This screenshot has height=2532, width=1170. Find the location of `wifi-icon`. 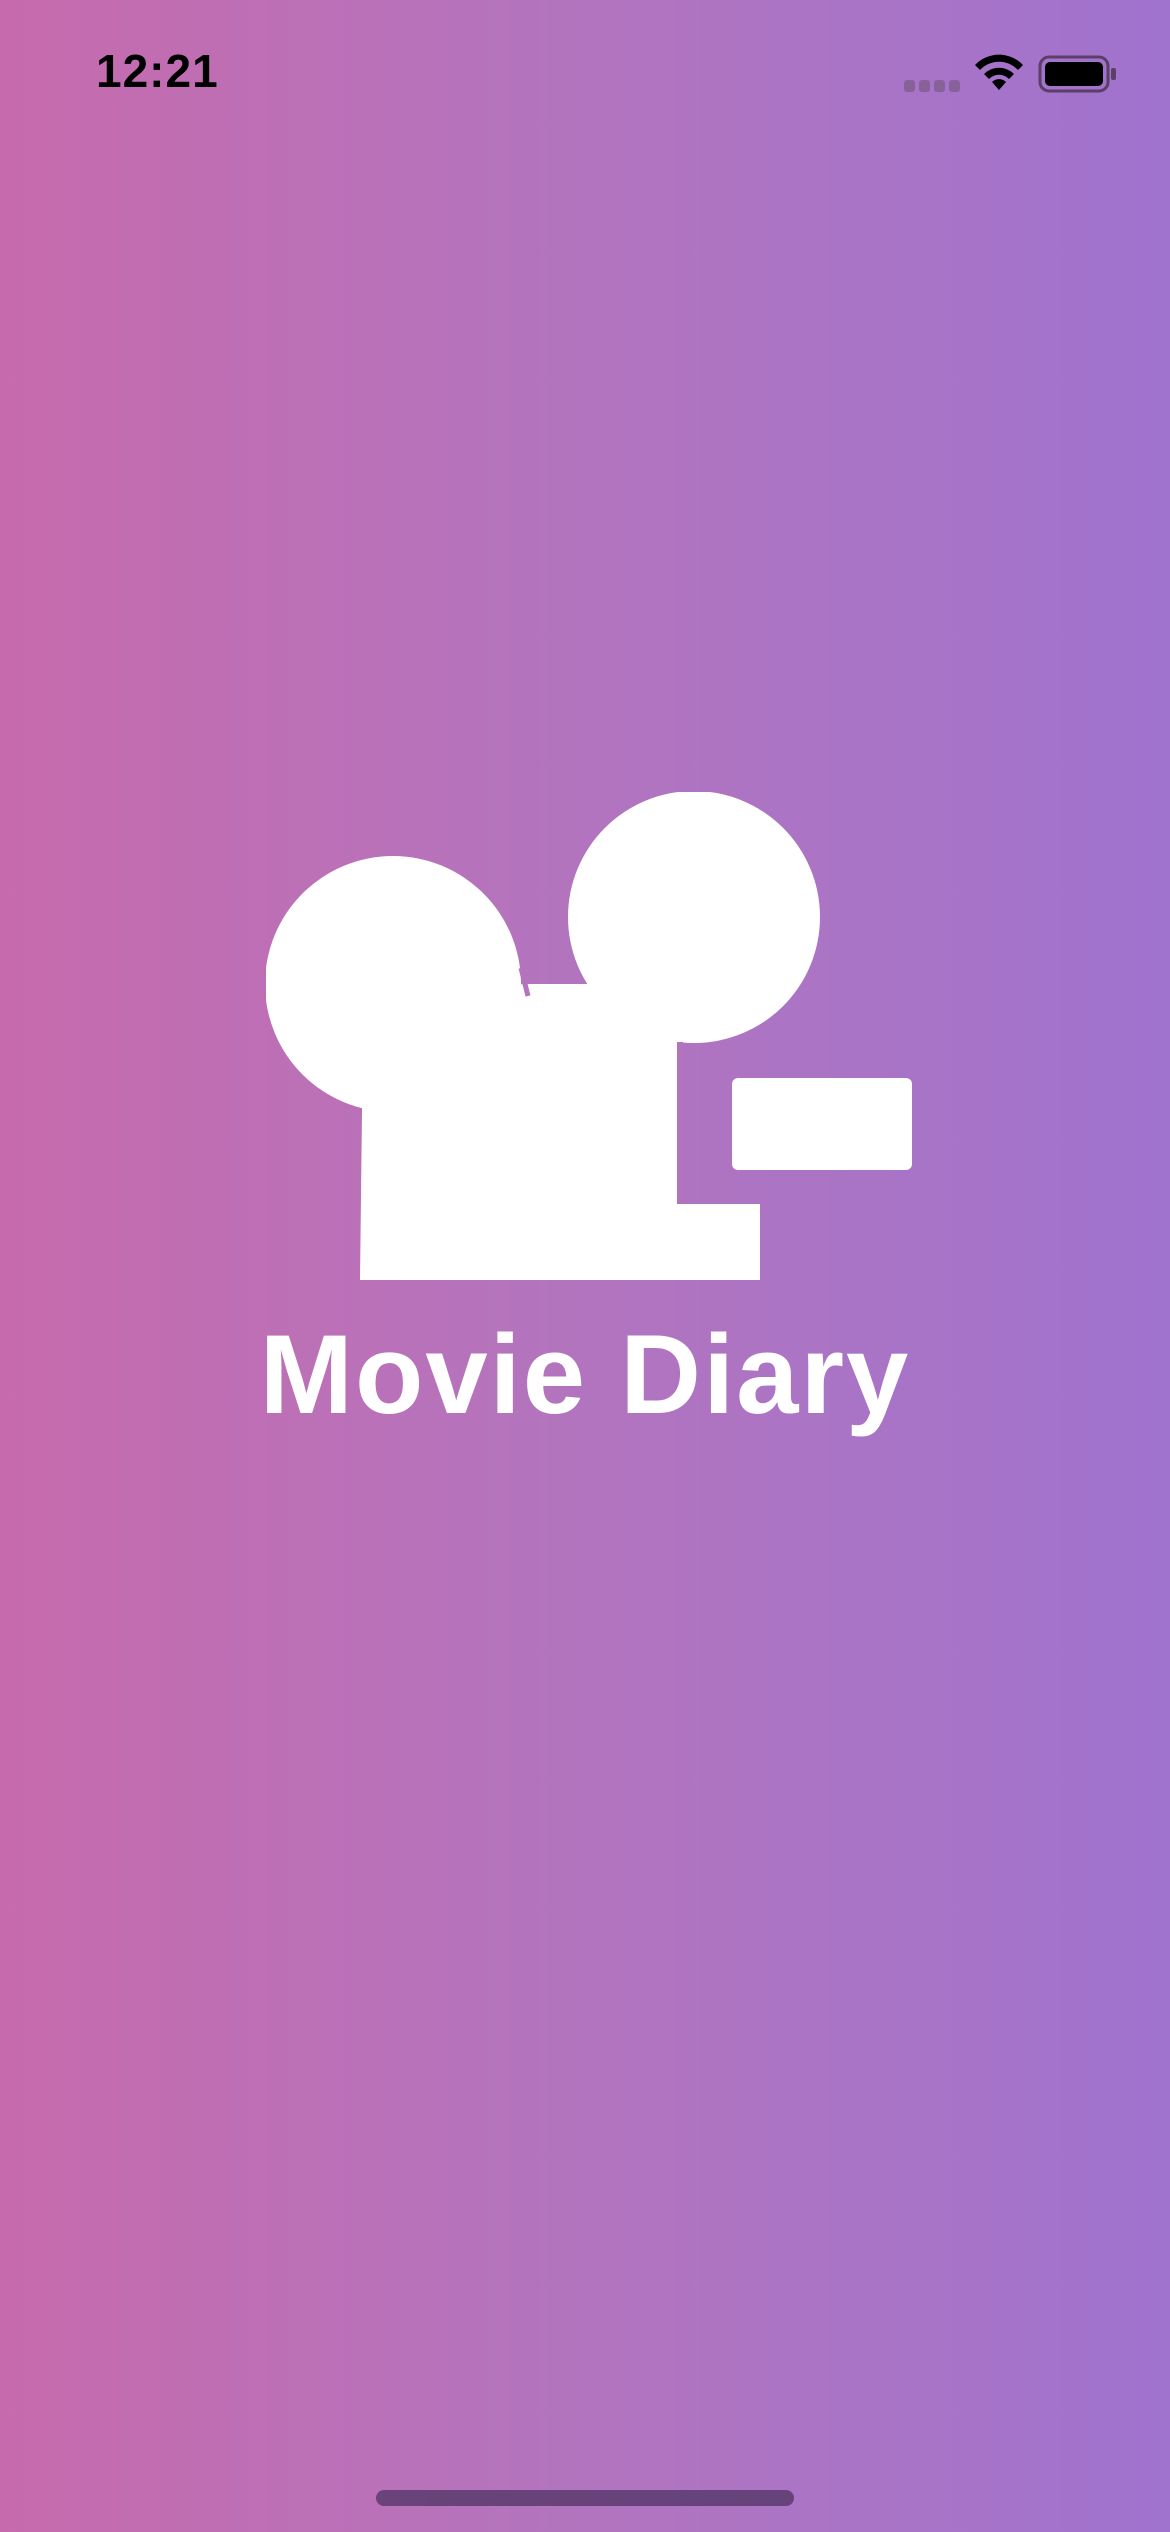

wifi-icon is located at coordinates (999, 72).